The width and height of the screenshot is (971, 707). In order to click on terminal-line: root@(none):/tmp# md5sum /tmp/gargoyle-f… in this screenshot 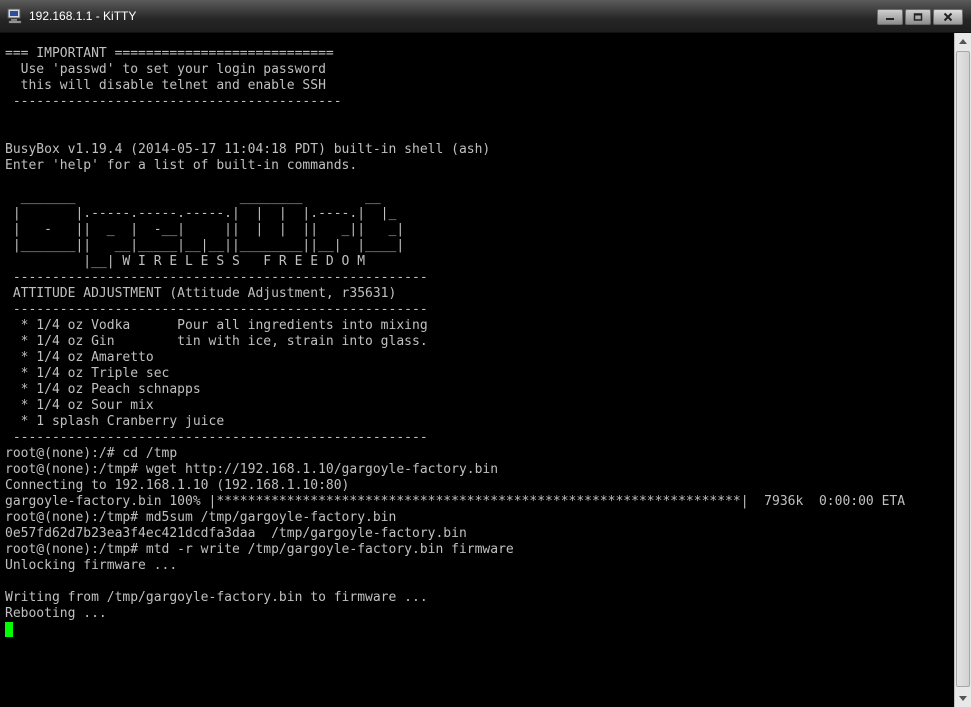, I will do `click(201, 517)`.